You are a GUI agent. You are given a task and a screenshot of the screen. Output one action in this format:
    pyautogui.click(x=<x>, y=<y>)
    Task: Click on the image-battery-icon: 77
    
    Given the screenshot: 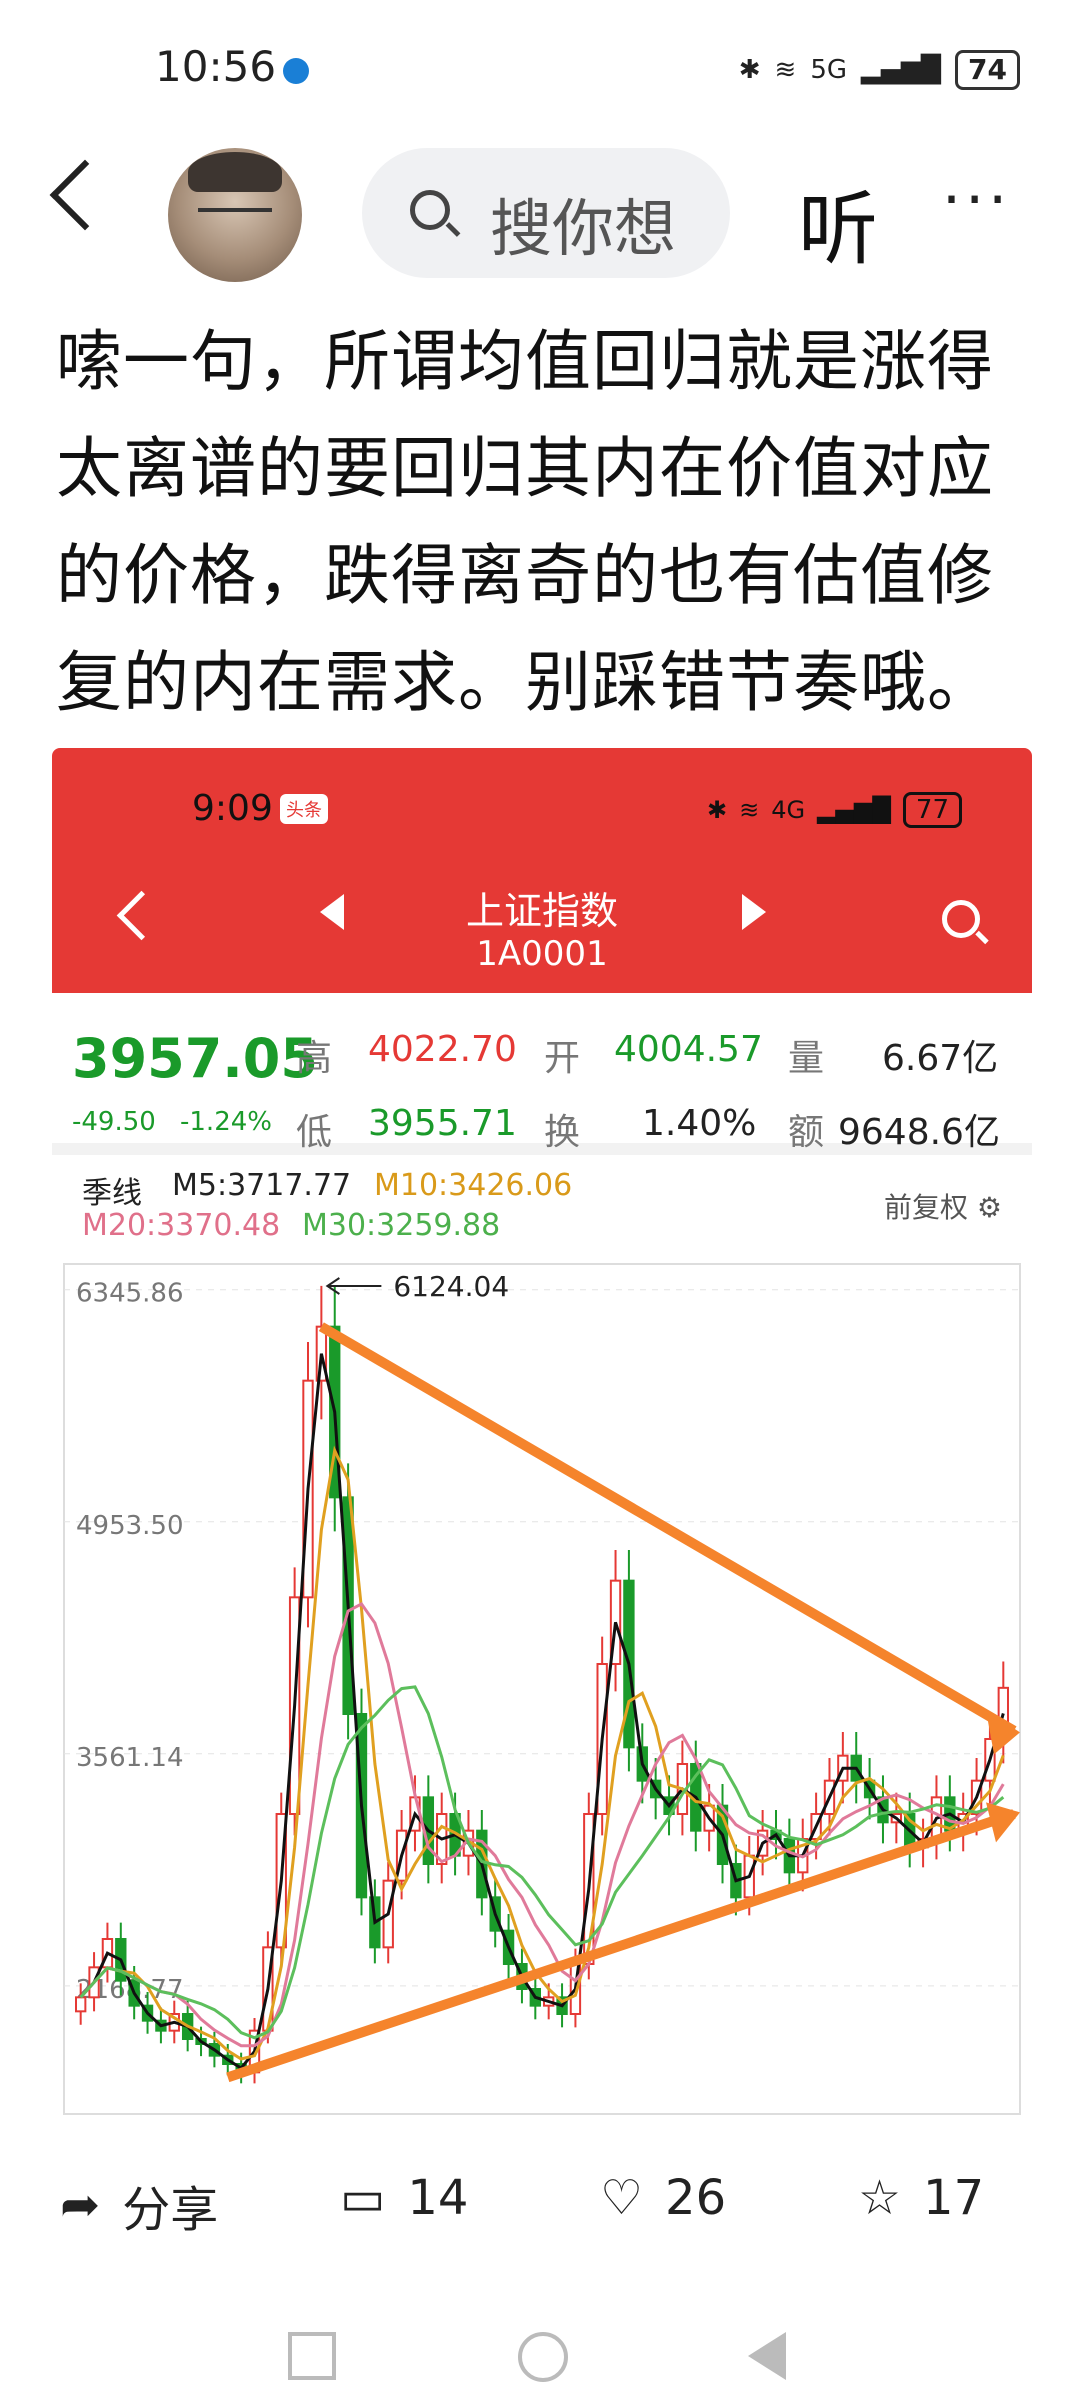 What is the action you would take?
    pyautogui.click(x=932, y=810)
    